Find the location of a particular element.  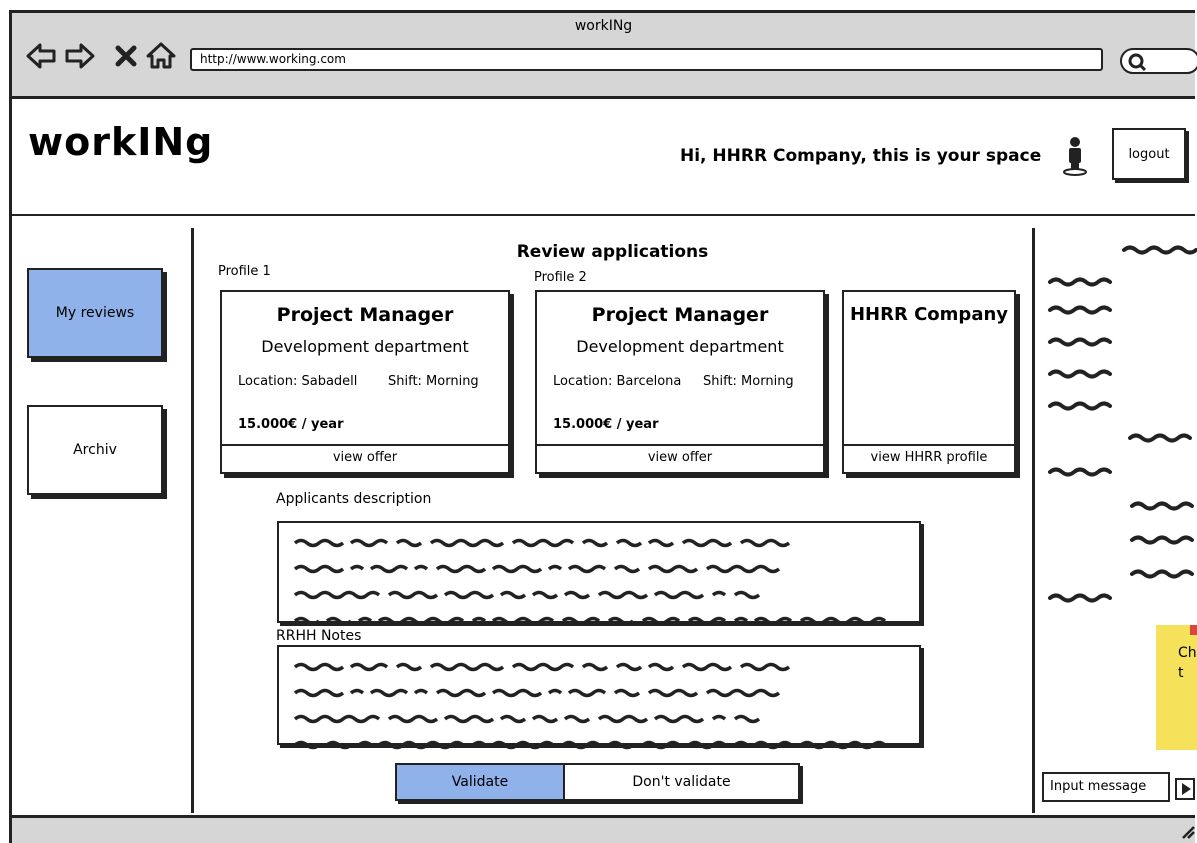

logout-button: logout is located at coordinates (1149, 154).